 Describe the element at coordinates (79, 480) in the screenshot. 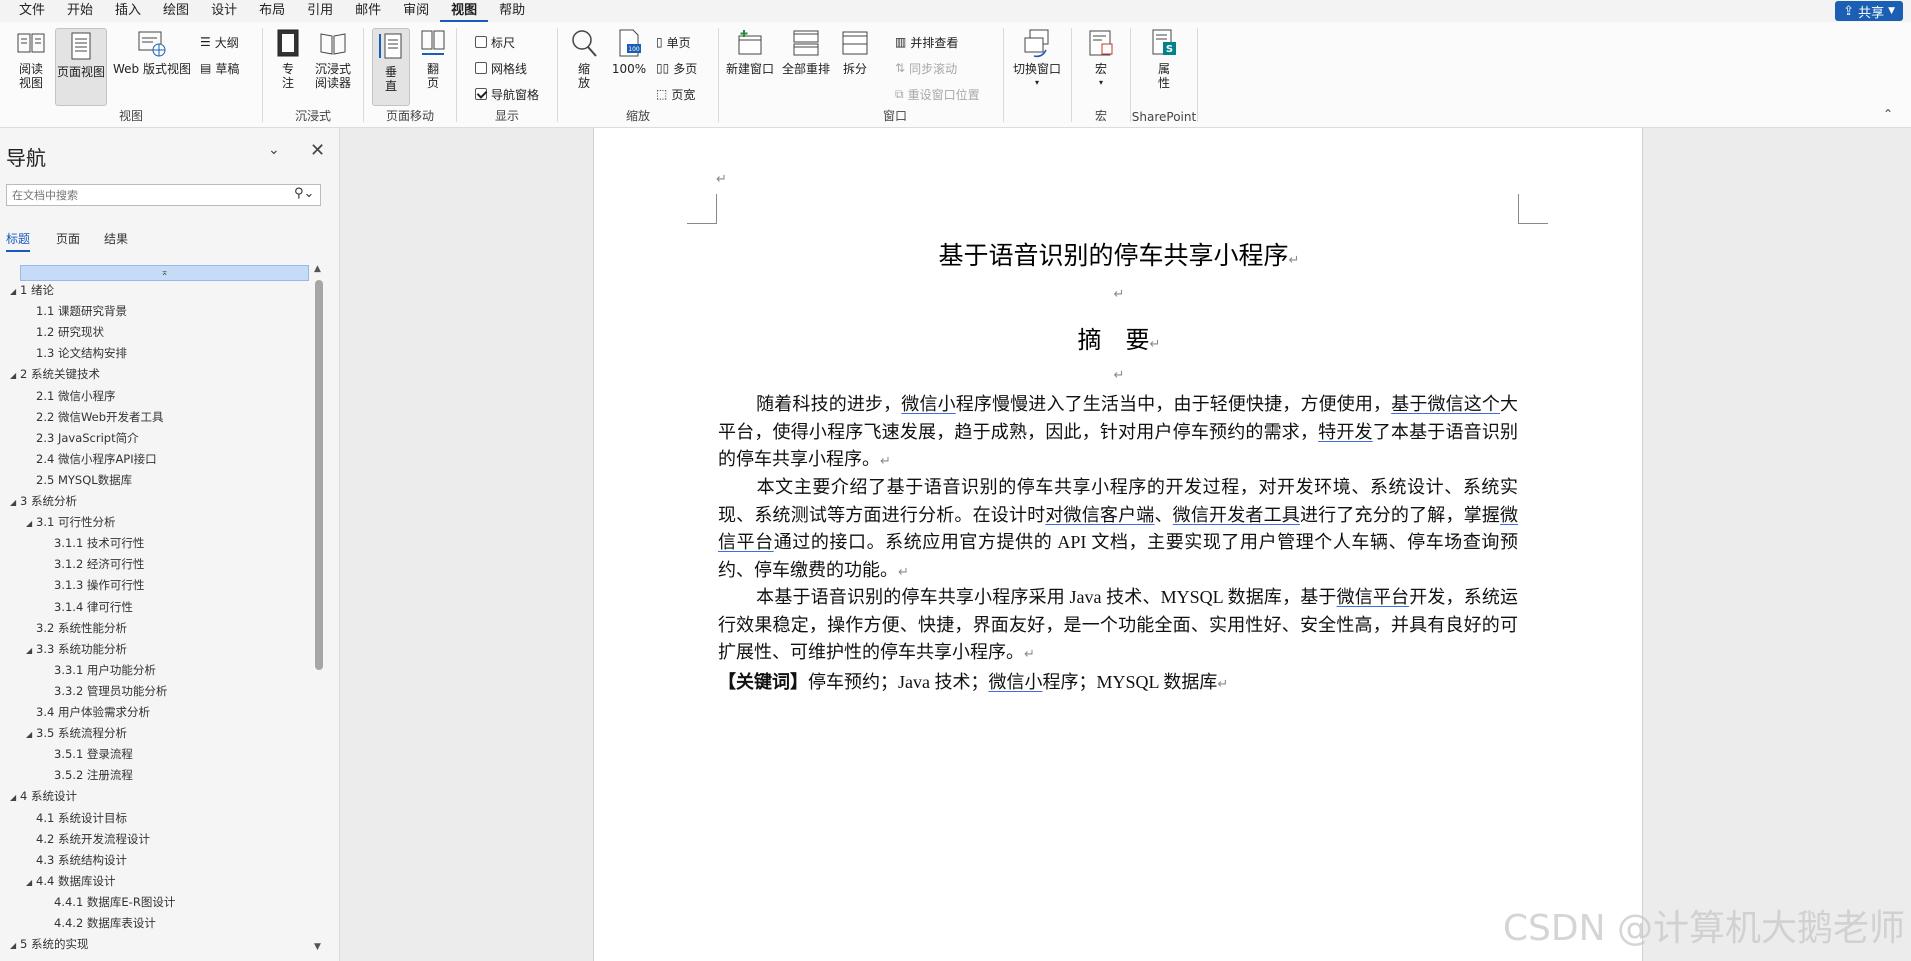

I see `nav-heading-item: 2.5 MYSQL数据库` at that location.